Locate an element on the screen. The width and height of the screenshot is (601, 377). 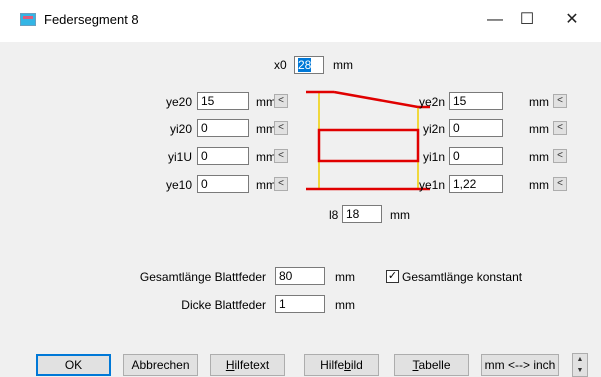
yi2n-unit: mm is located at coordinates (539, 129).